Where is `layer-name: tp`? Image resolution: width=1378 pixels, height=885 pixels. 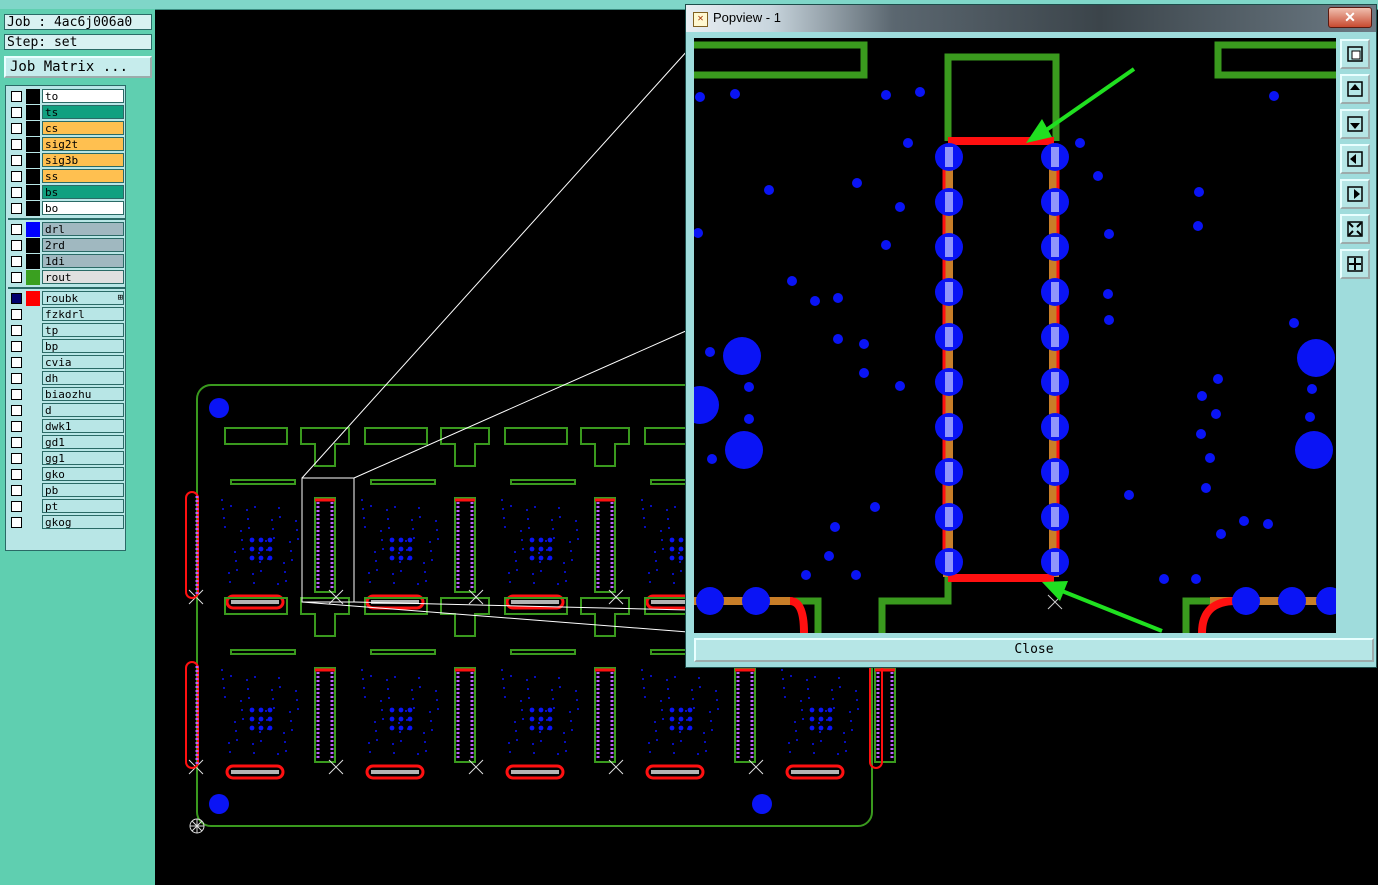 layer-name: tp is located at coordinates (83, 330).